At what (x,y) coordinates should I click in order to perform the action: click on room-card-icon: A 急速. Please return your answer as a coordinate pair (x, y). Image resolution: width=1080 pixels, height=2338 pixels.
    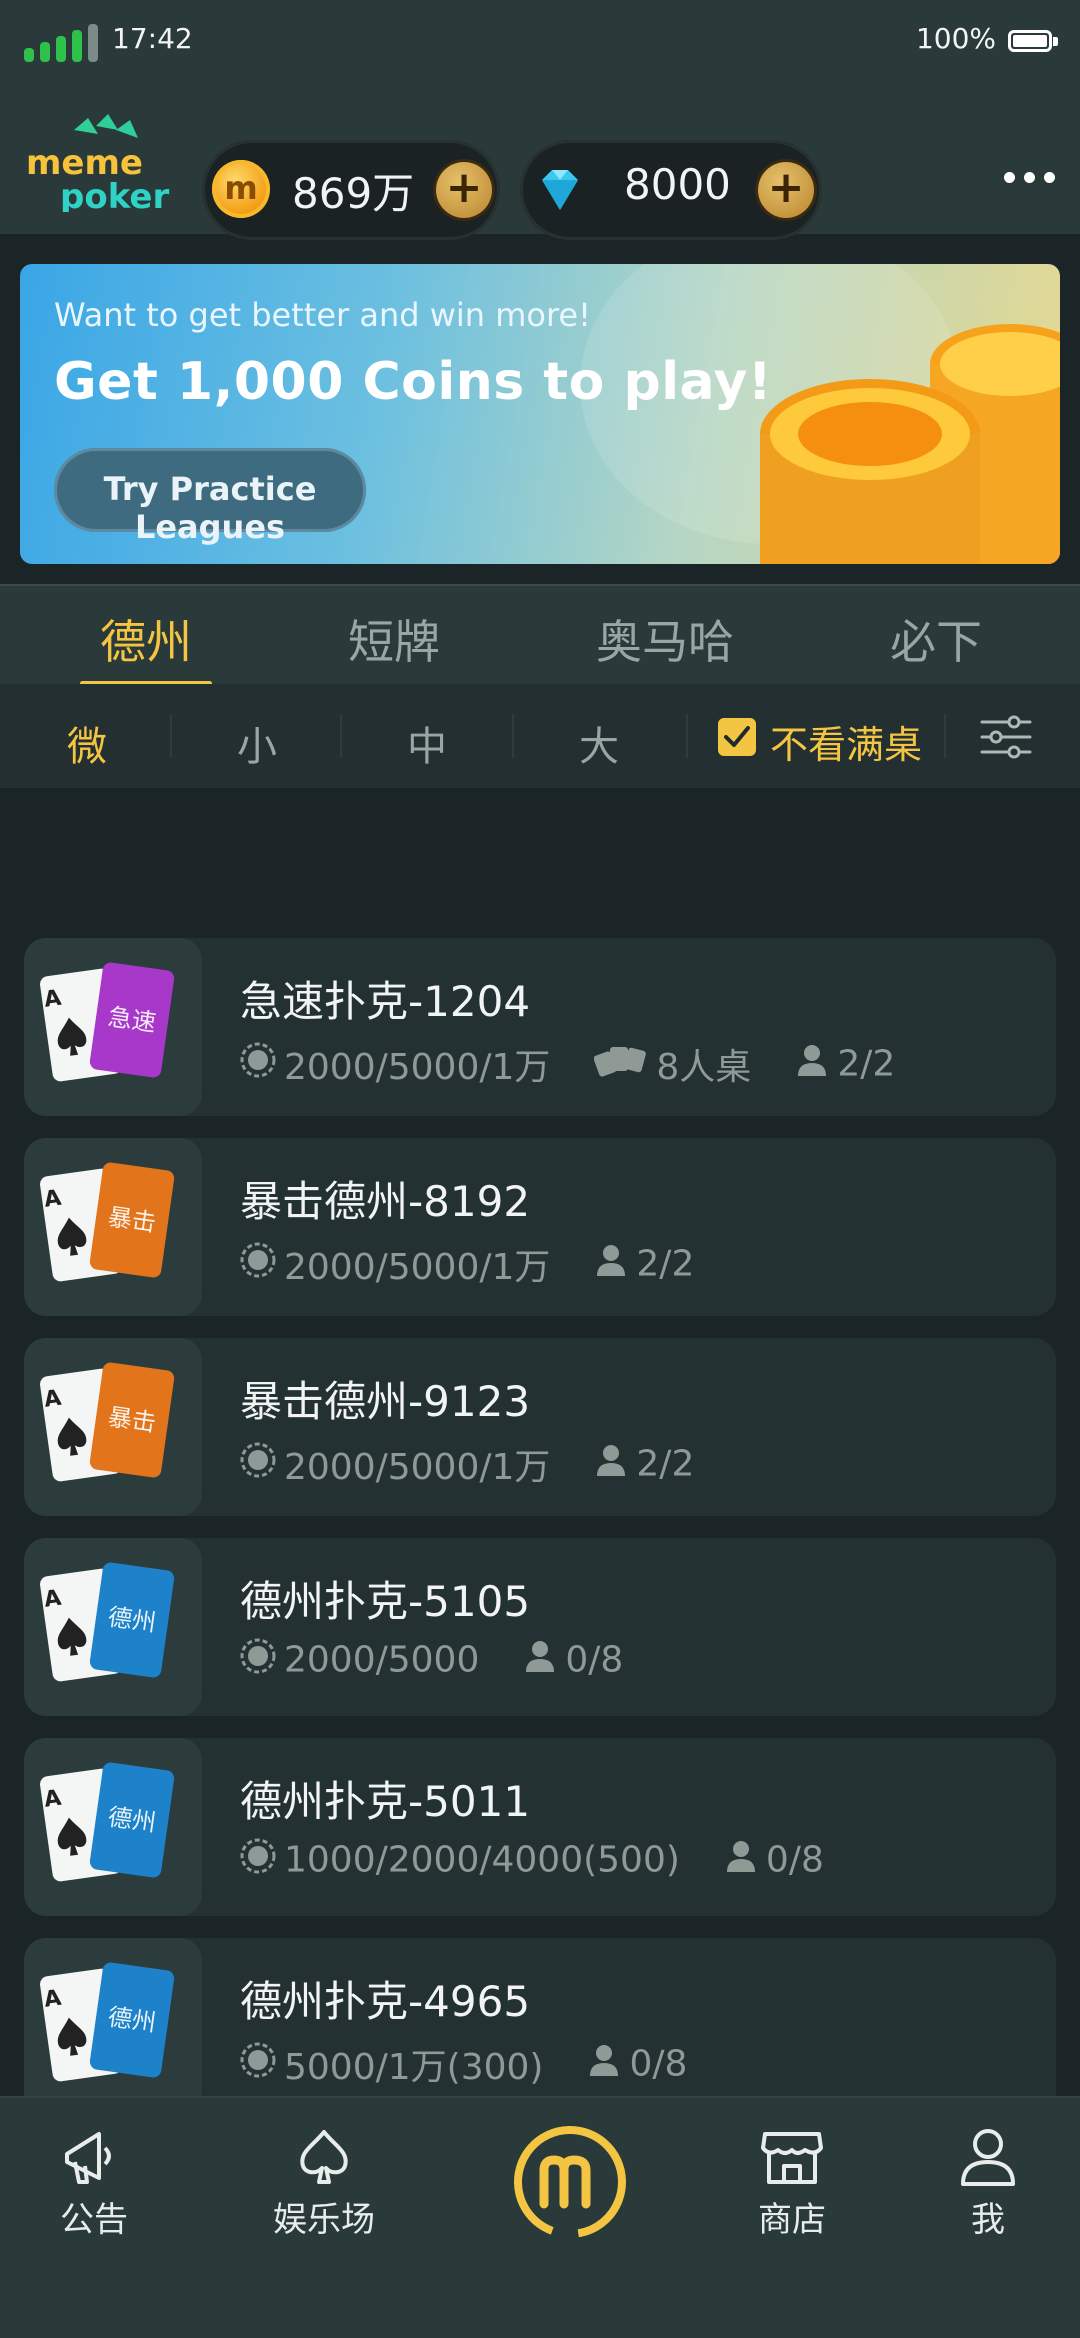
    Looking at the image, I should click on (113, 1027).